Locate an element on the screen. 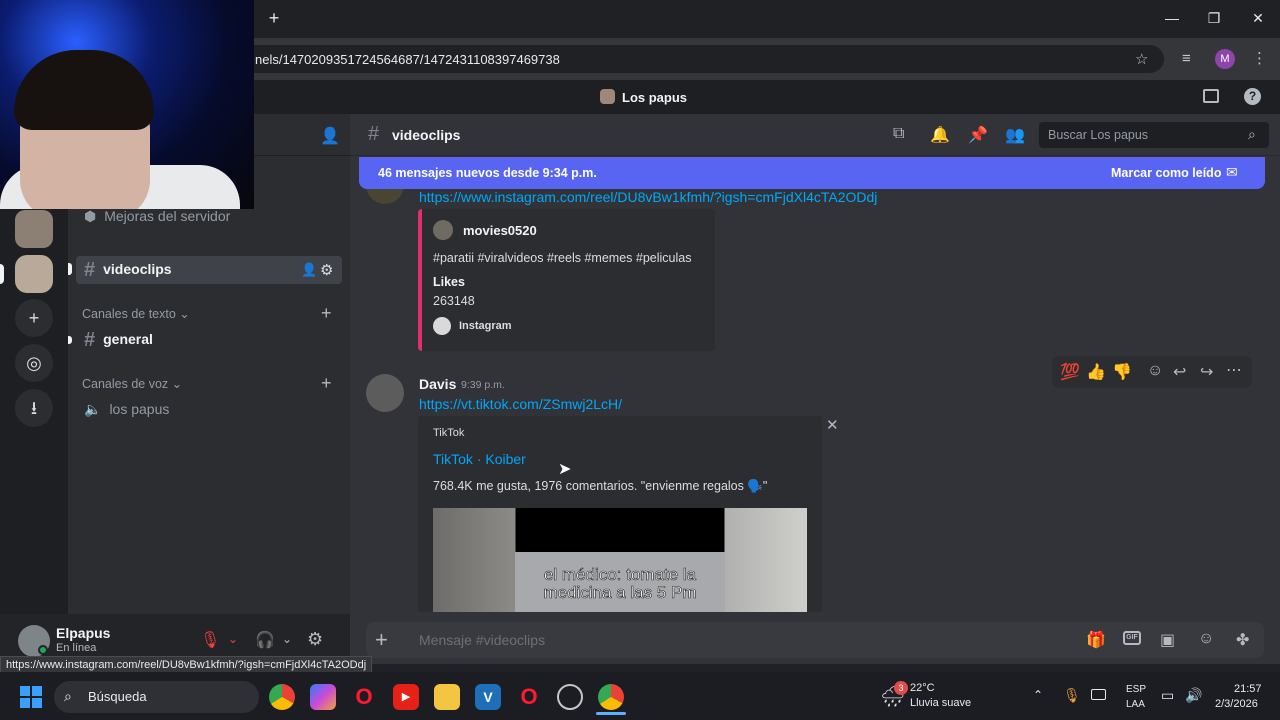 This screenshot has width=1280, height=720. close-window-icon: ✕ is located at coordinates (1258, 18).